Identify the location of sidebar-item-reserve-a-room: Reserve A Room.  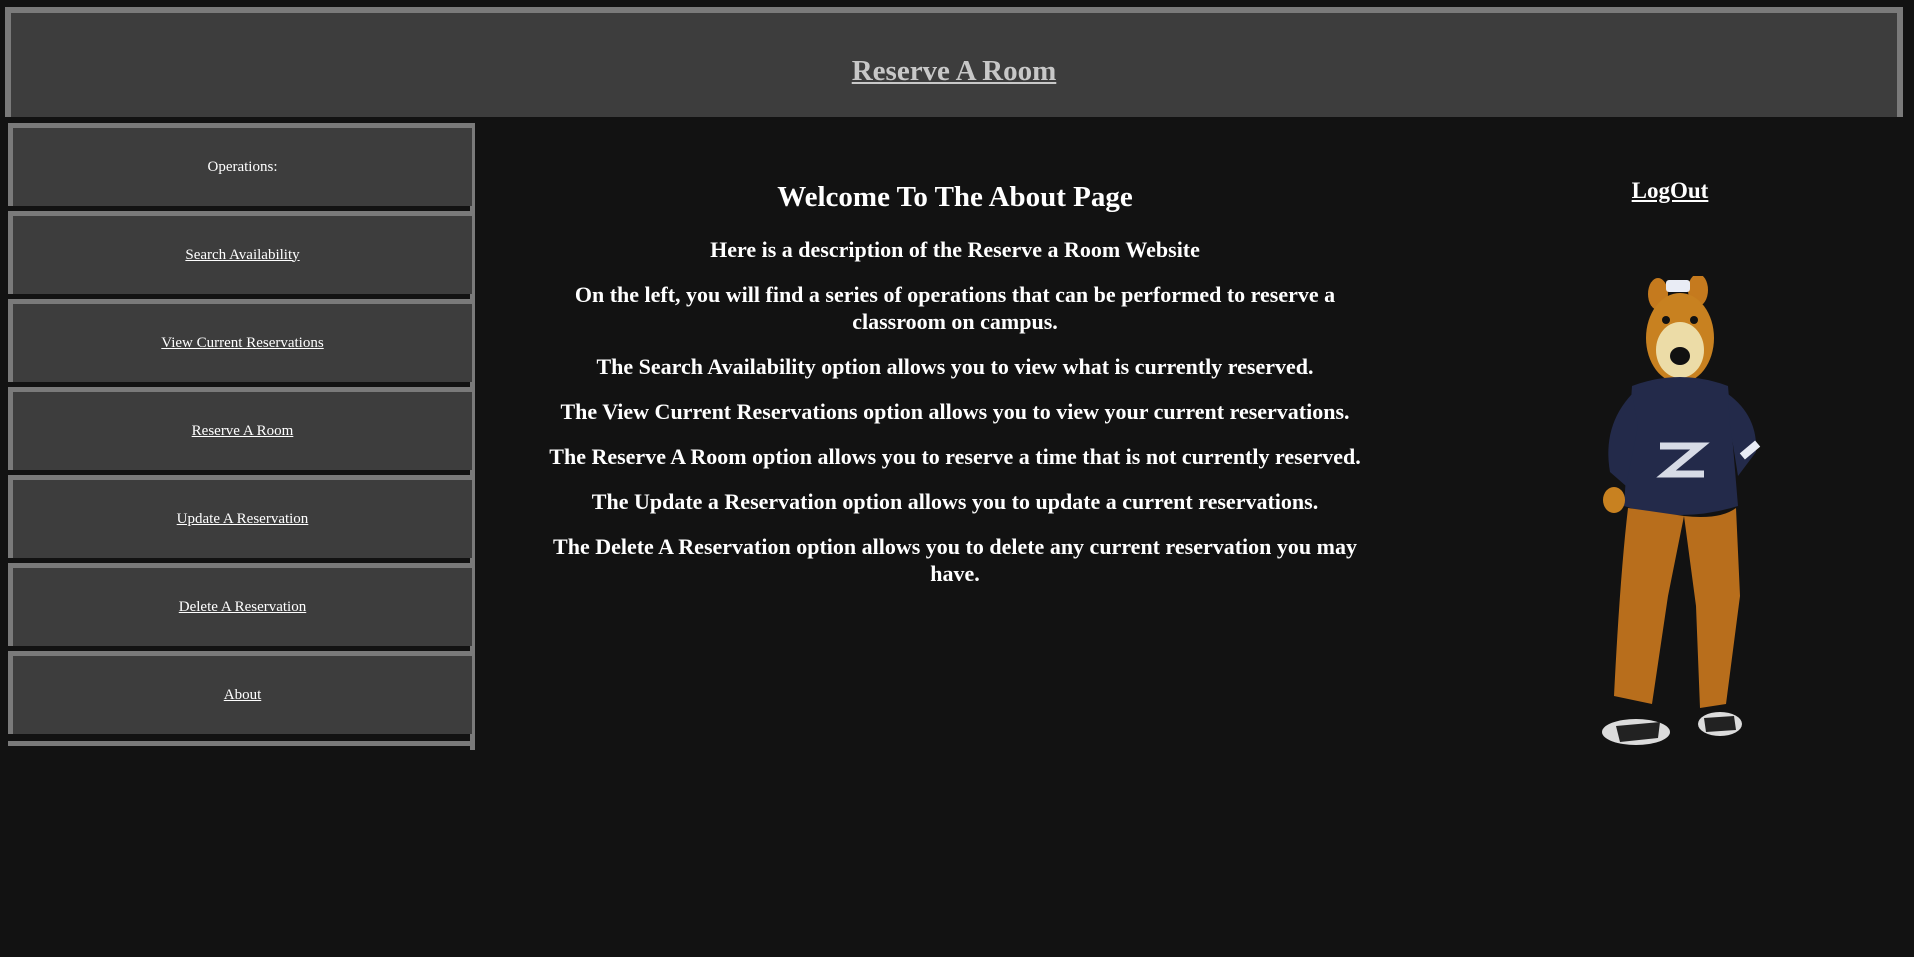
(240, 428).